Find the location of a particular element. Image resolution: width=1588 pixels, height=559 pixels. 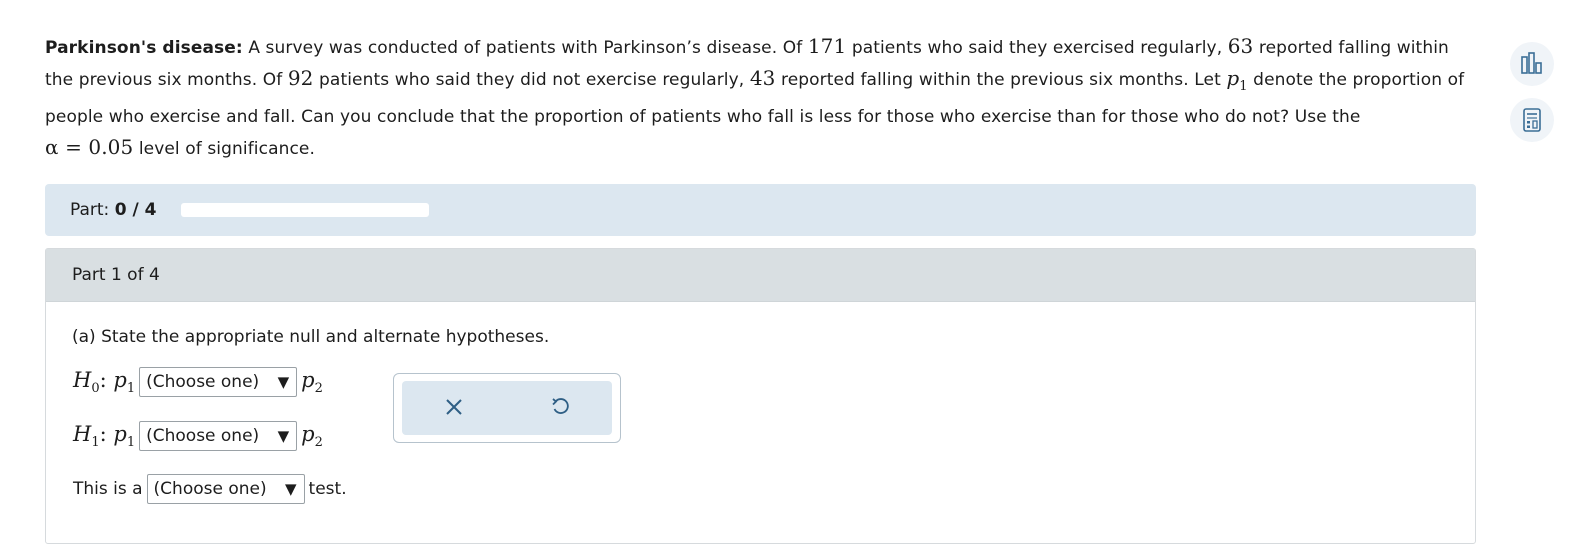

h0-relation-select: (Choose one) ▼ is located at coordinates (218, 382).